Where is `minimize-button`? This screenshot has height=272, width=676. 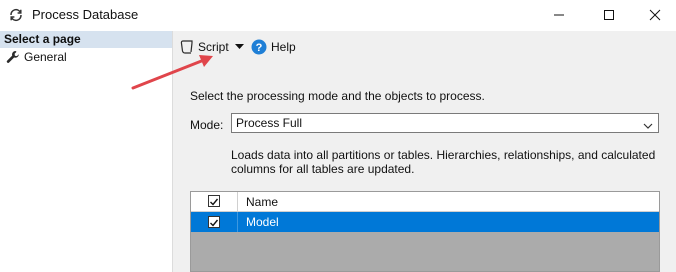
minimize-button is located at coordinates (559, 15).